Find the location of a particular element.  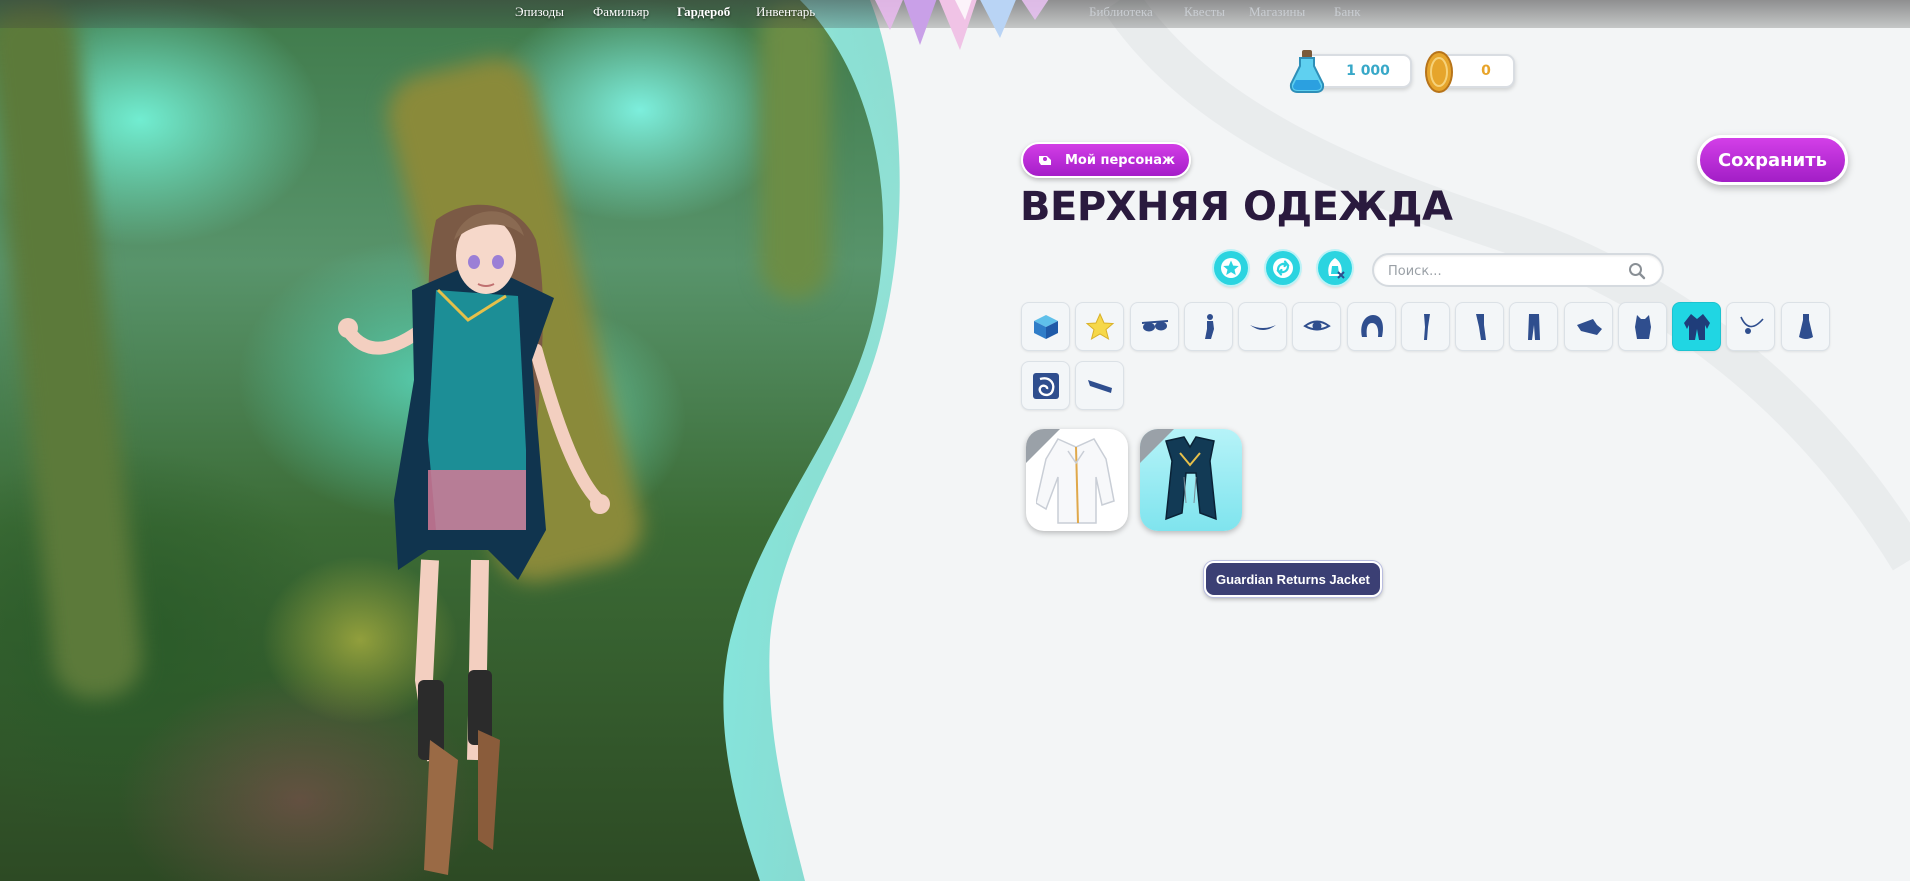

category-dress is located at coordinates (1805, 326).